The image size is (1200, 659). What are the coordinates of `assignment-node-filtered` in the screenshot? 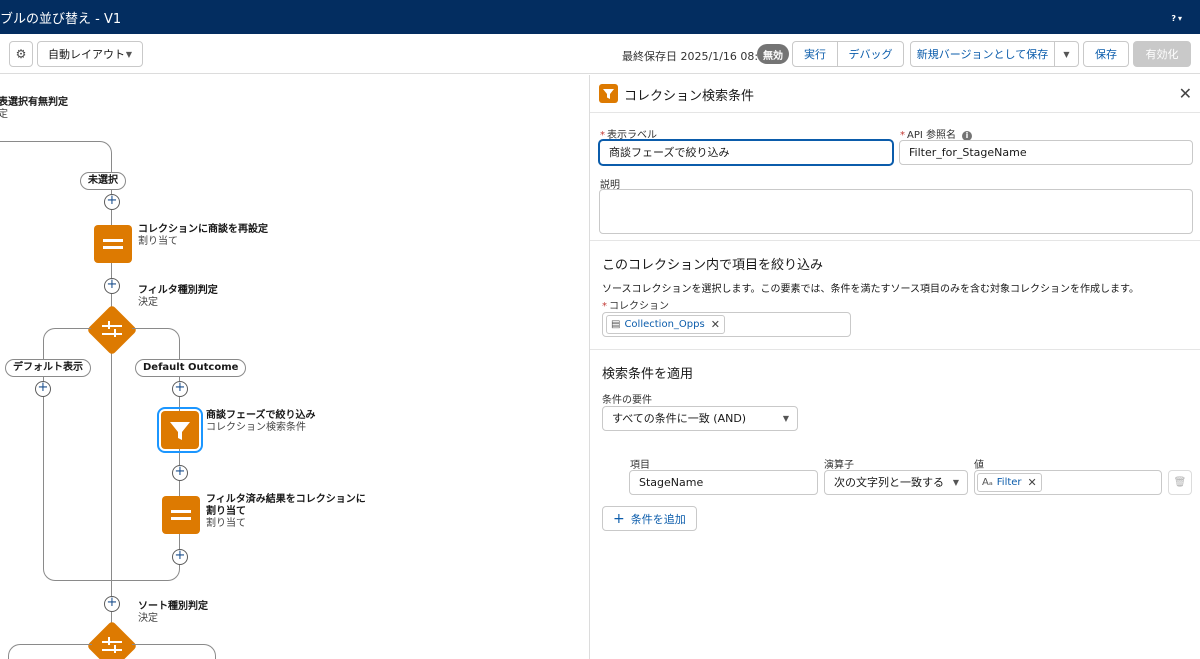 It's located at (181, 515).